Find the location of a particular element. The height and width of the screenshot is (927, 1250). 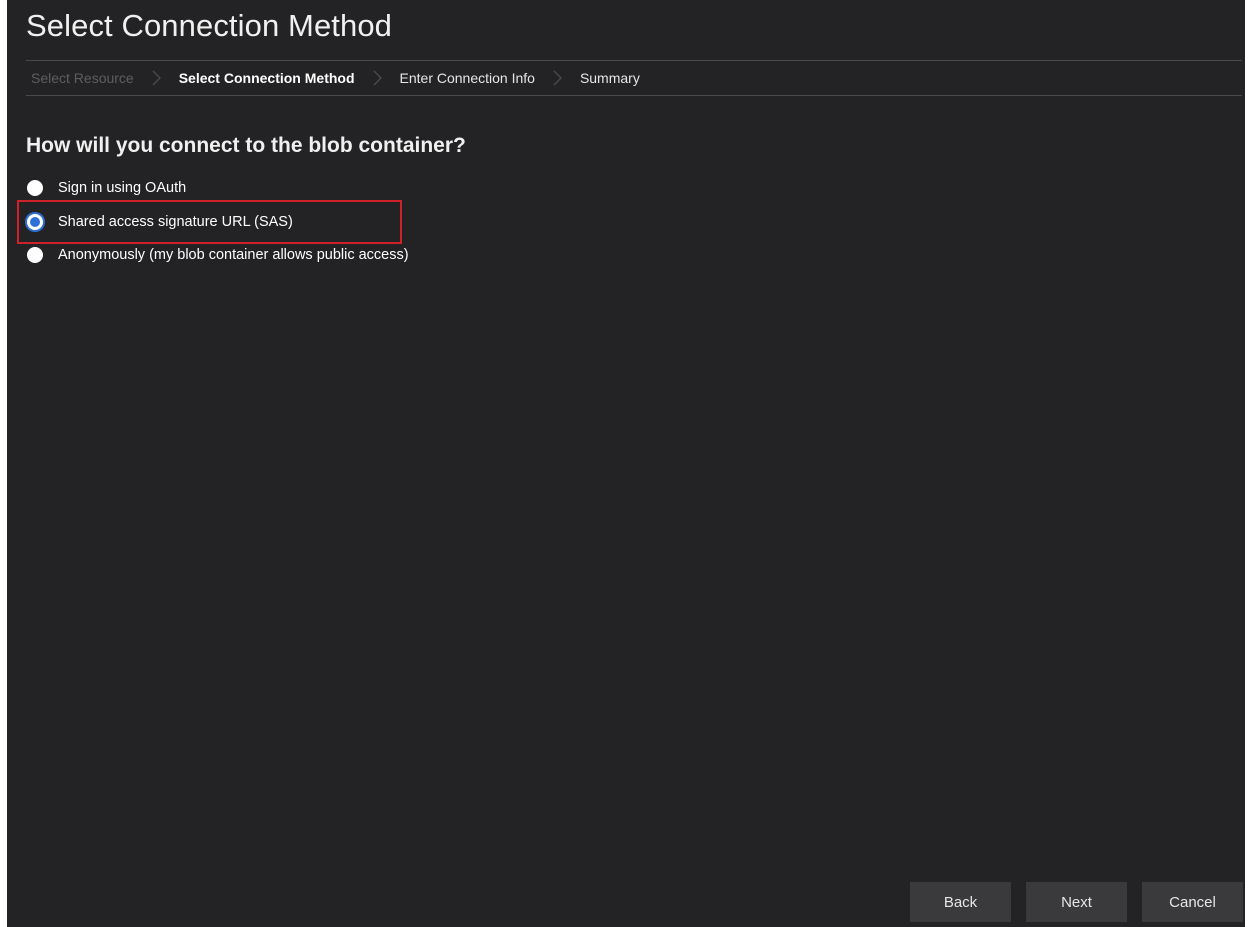

cancel-button: Cancel is located at coordinates (1192, 902).